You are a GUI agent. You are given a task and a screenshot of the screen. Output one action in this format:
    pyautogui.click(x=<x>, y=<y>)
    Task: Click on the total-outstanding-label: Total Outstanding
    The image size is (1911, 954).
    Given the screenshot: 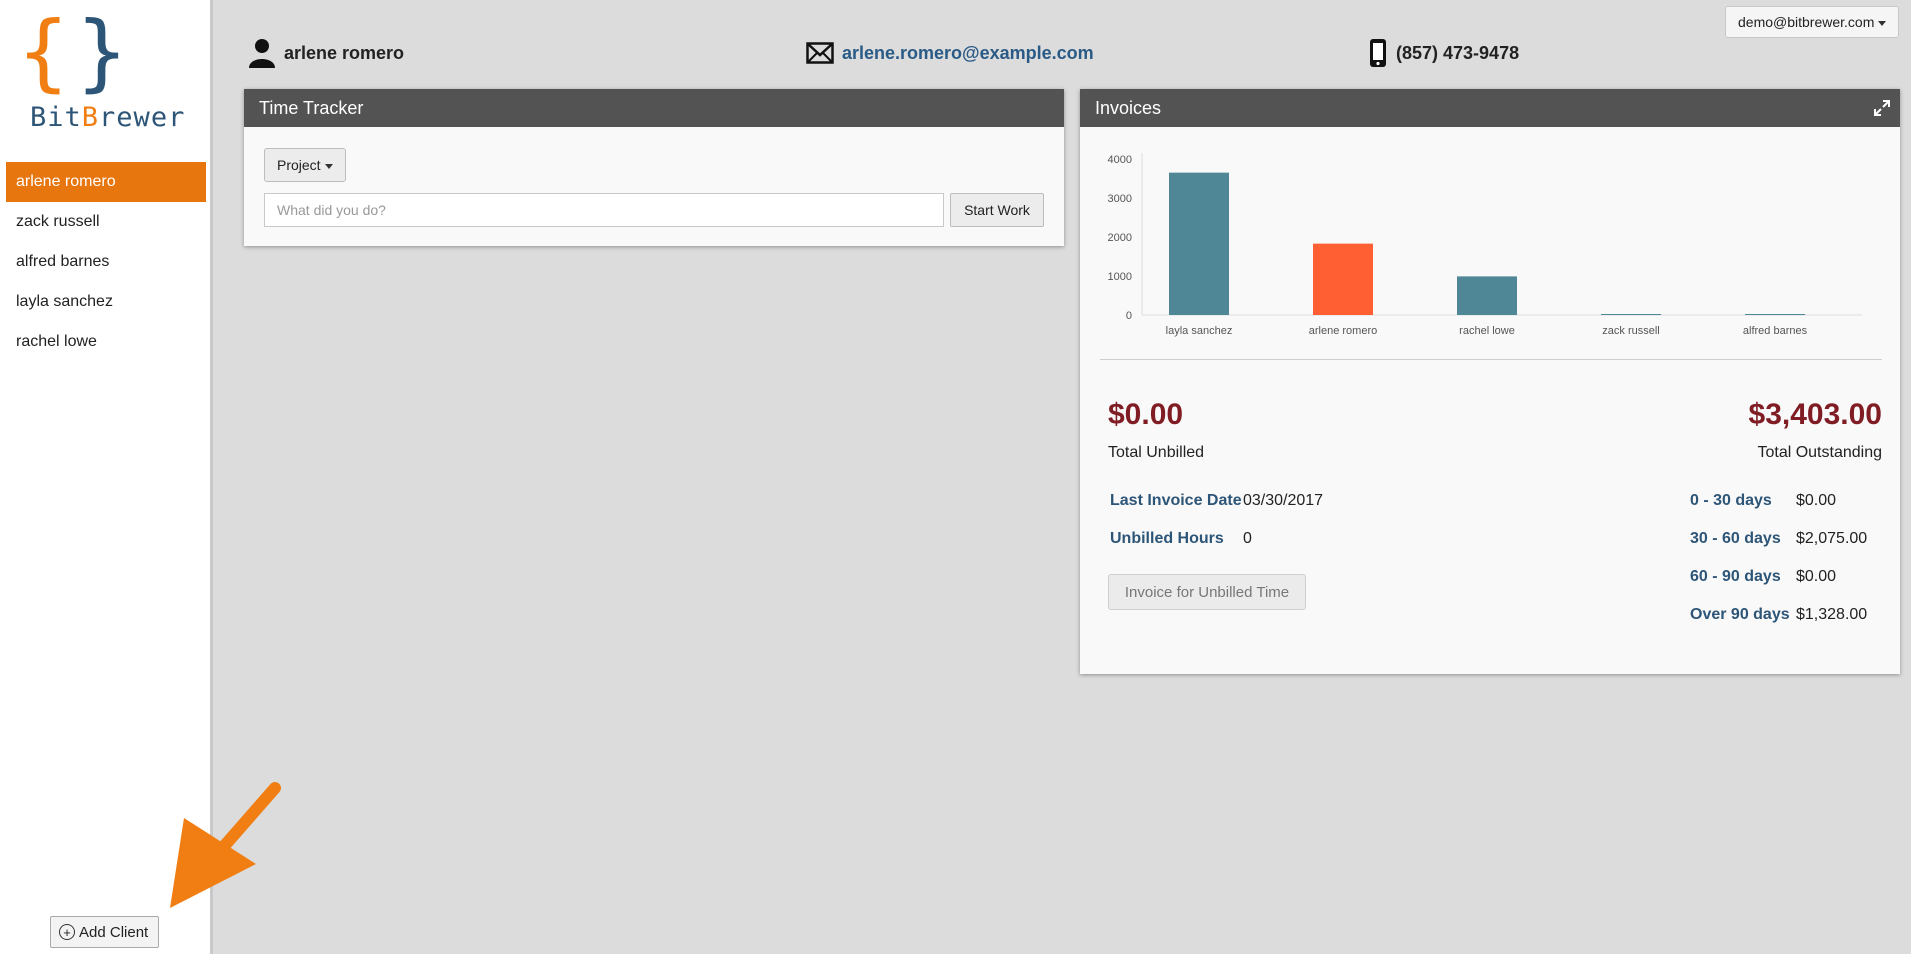 What is the action you would take?
    pyautogui.click(x=1819, y=452)
    